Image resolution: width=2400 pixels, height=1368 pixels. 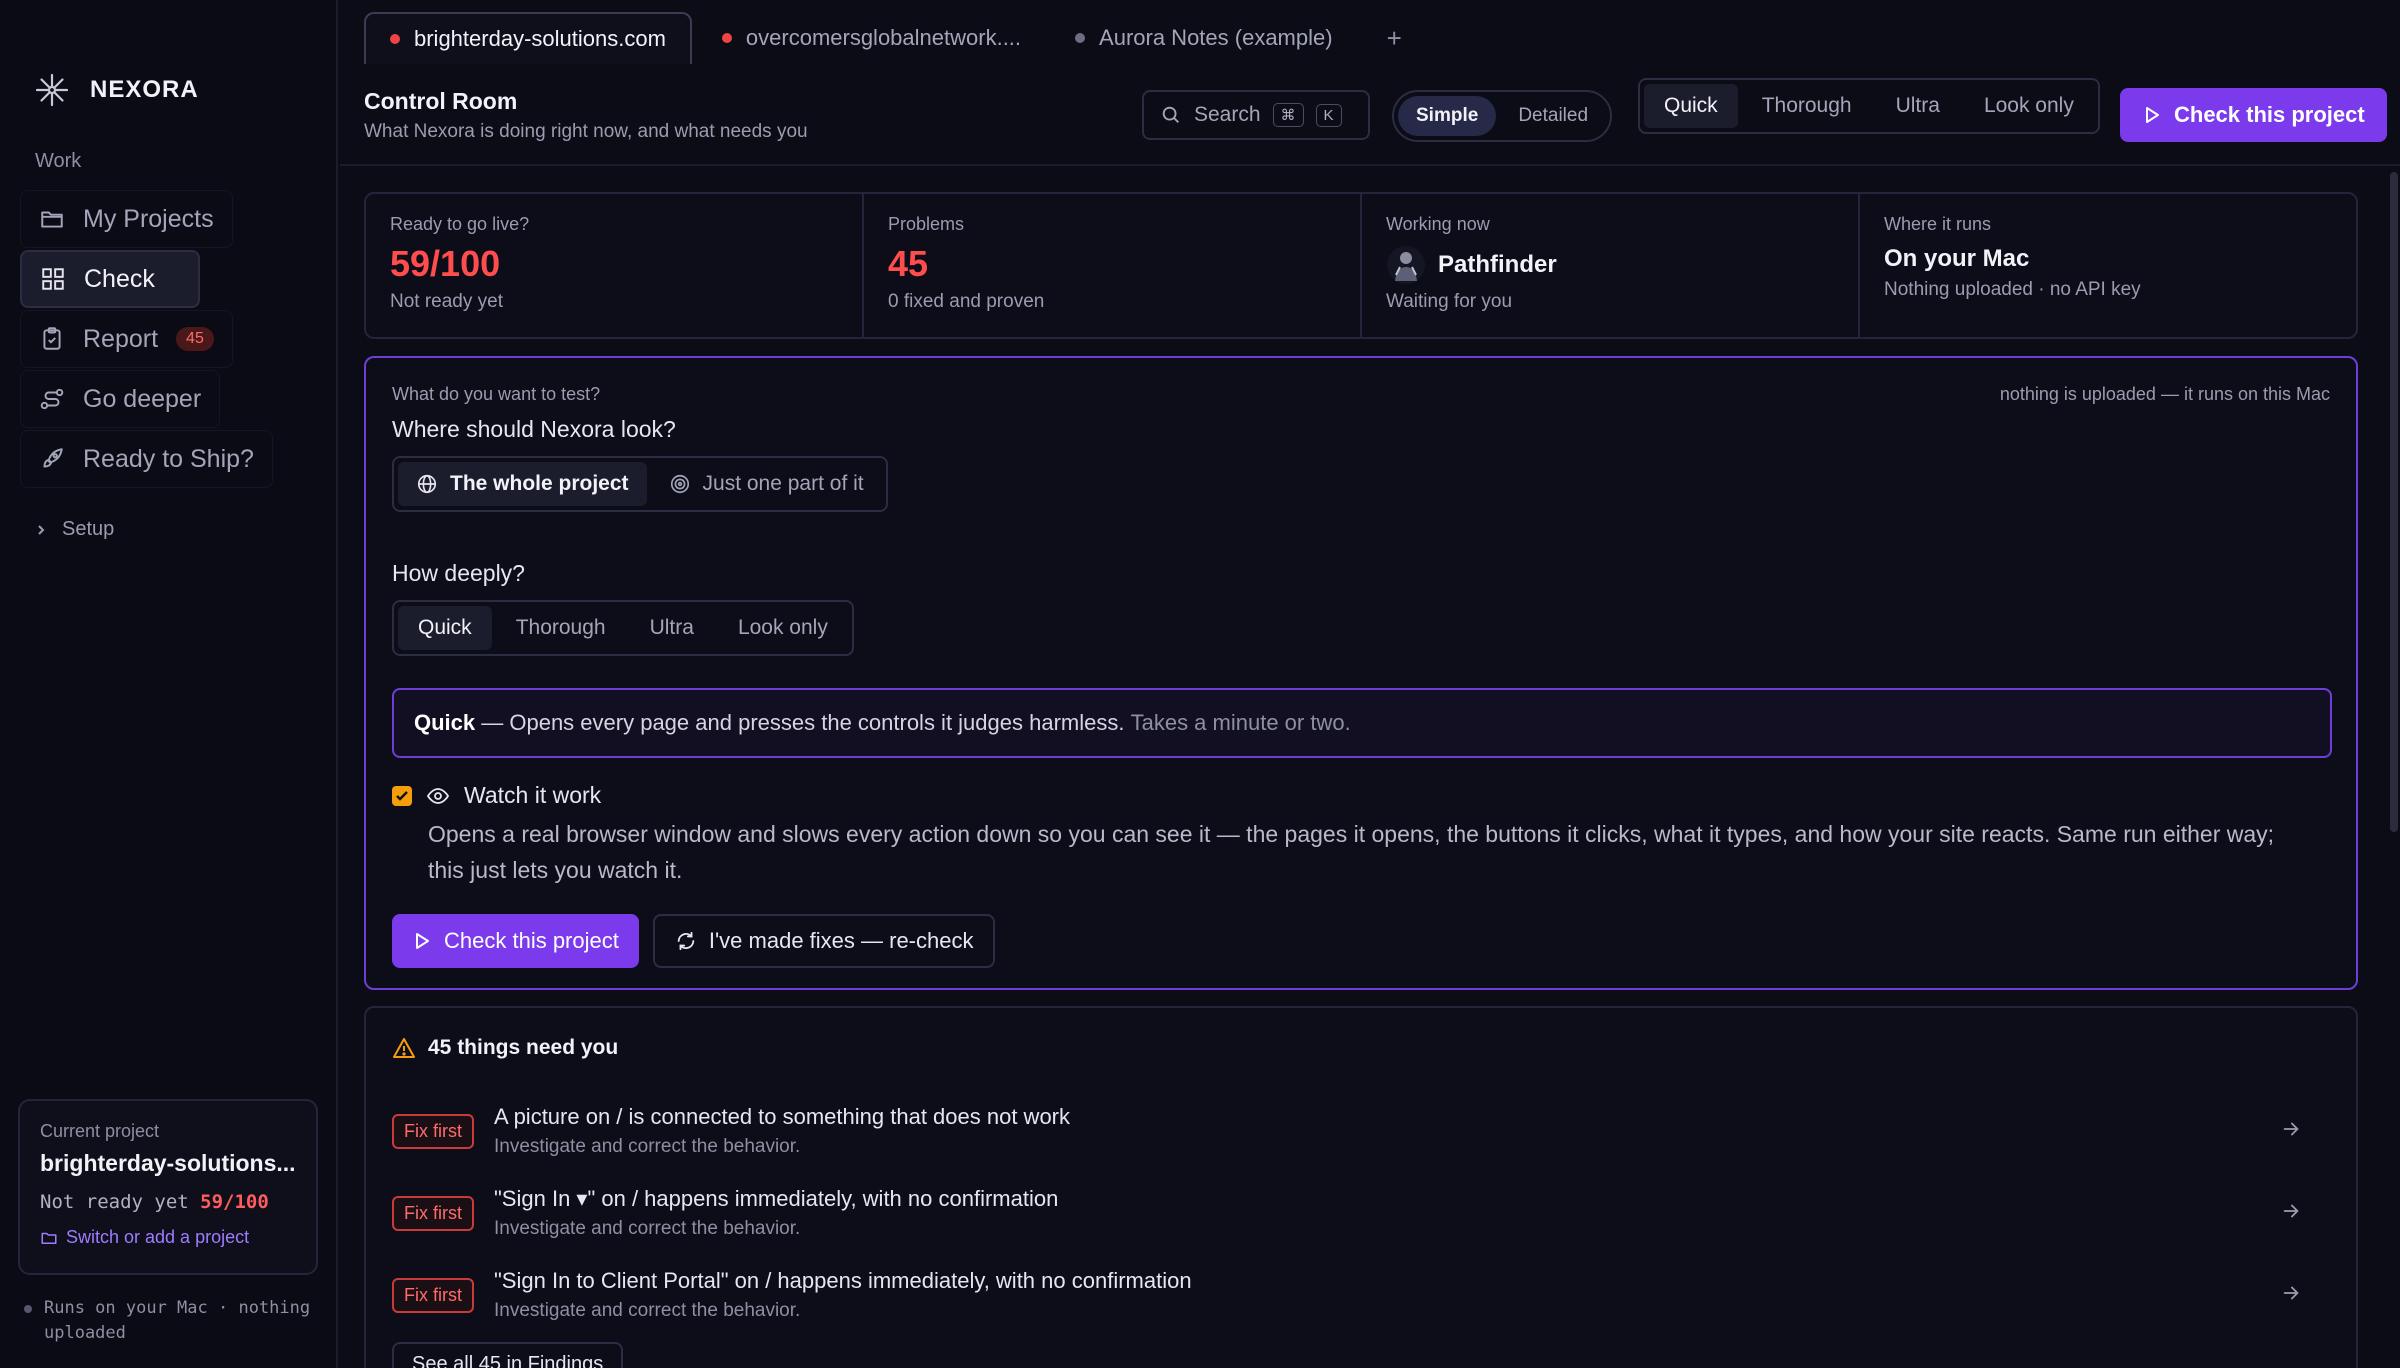 I want to click on main-scrollbar, so click(x=2394, y=502).